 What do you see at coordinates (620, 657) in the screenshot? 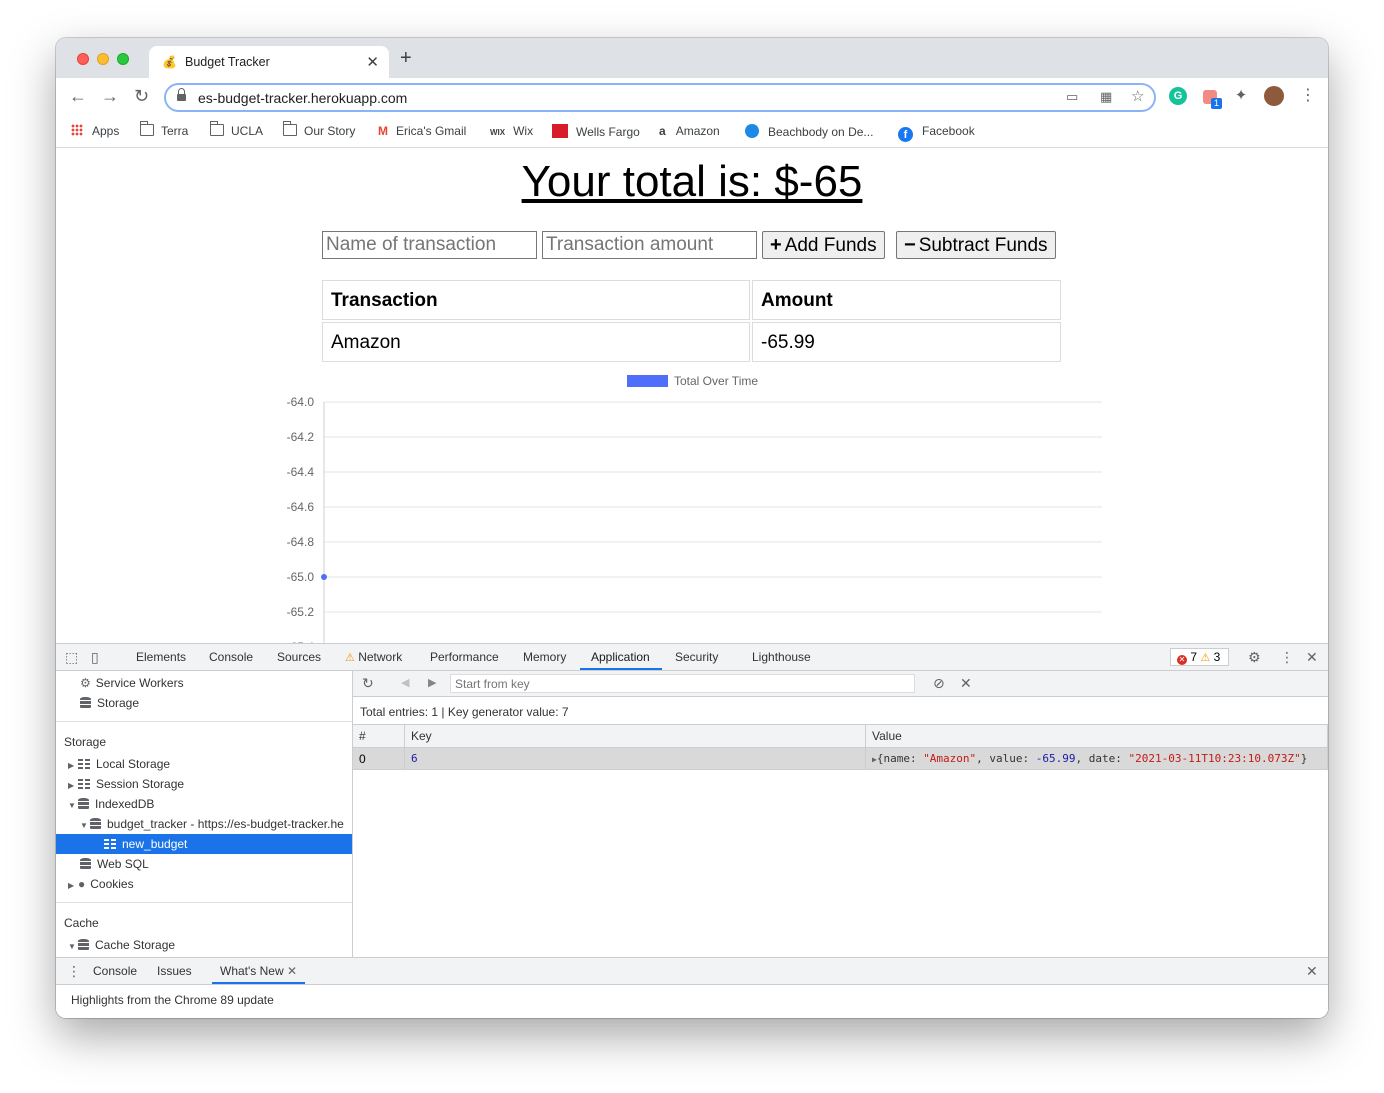
I see `tab-application: Application` at bounding box center [620, 657].